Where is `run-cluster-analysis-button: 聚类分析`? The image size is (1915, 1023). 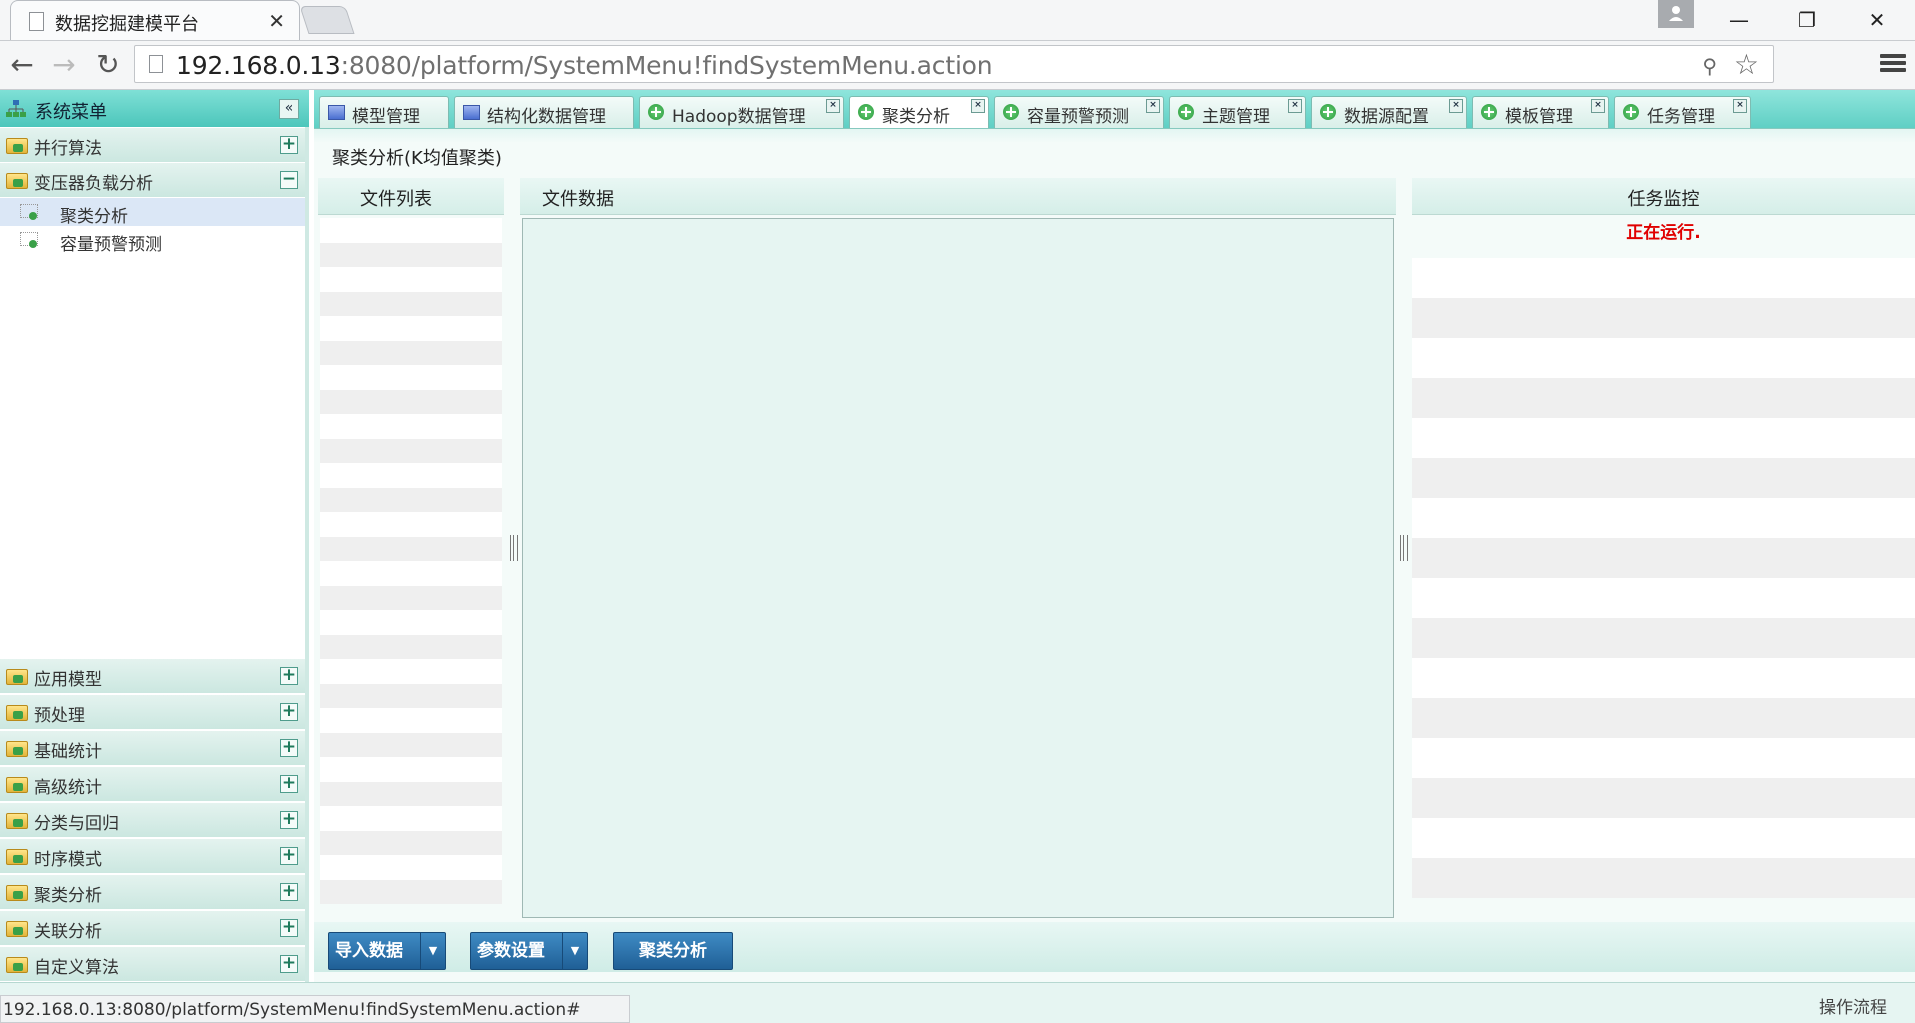
run-cluster-analysis-button: 聚类分析 is located at coordinates (673, 951).